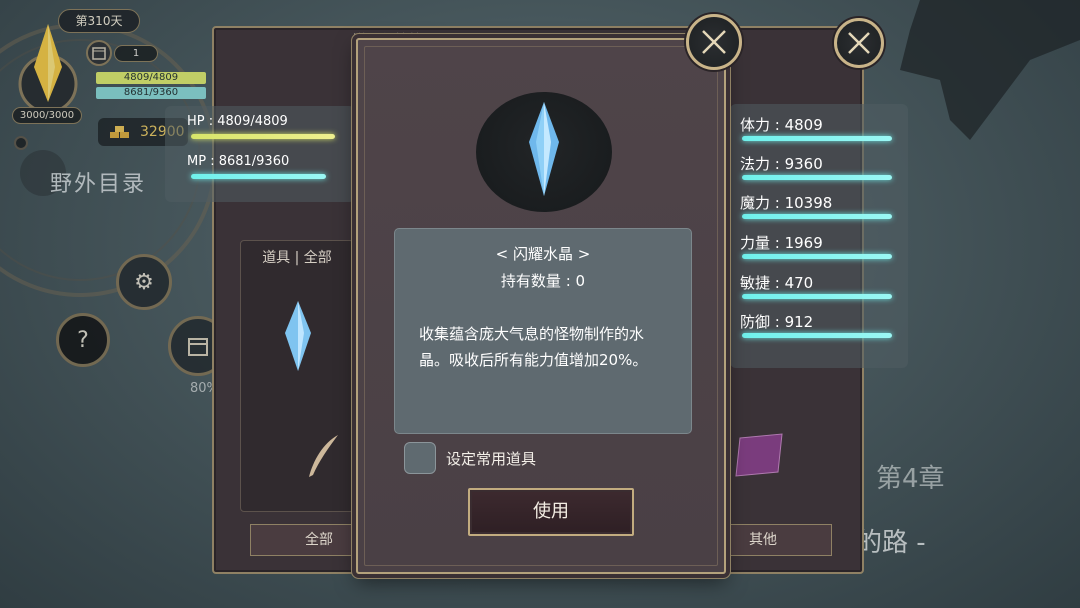  What do you see at coordinates (136, 53) in the screenshot?
I see `calendar-count: 1` at bounding box center [136, 53].